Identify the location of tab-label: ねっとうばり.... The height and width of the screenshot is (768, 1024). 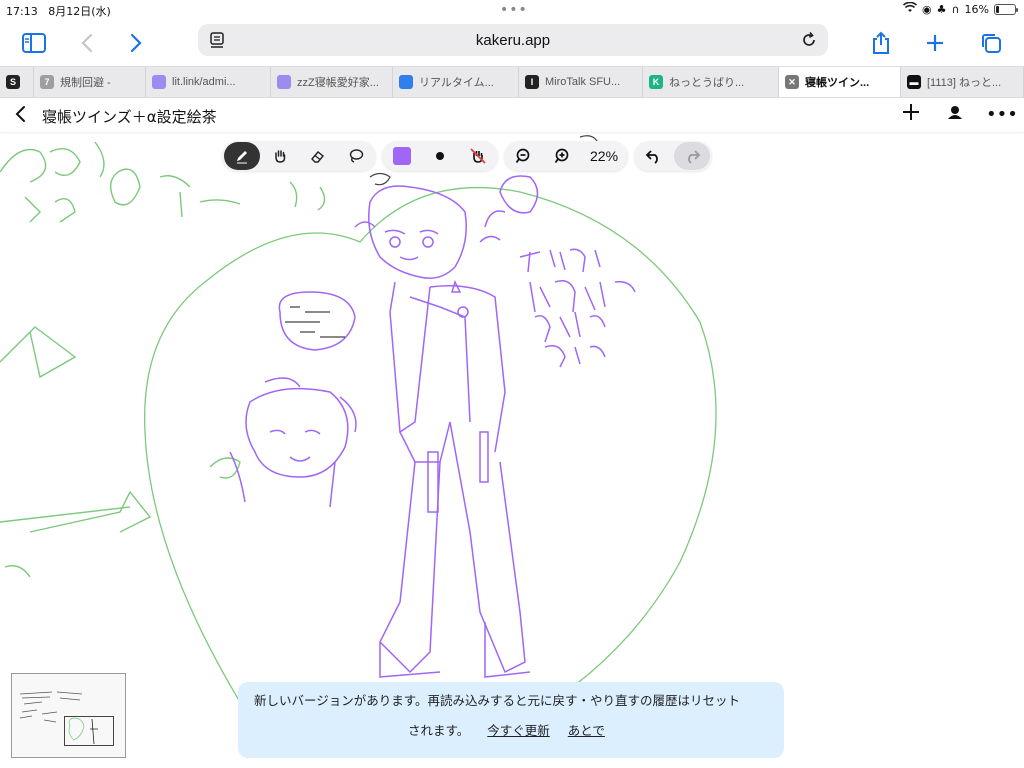
(707, 83).